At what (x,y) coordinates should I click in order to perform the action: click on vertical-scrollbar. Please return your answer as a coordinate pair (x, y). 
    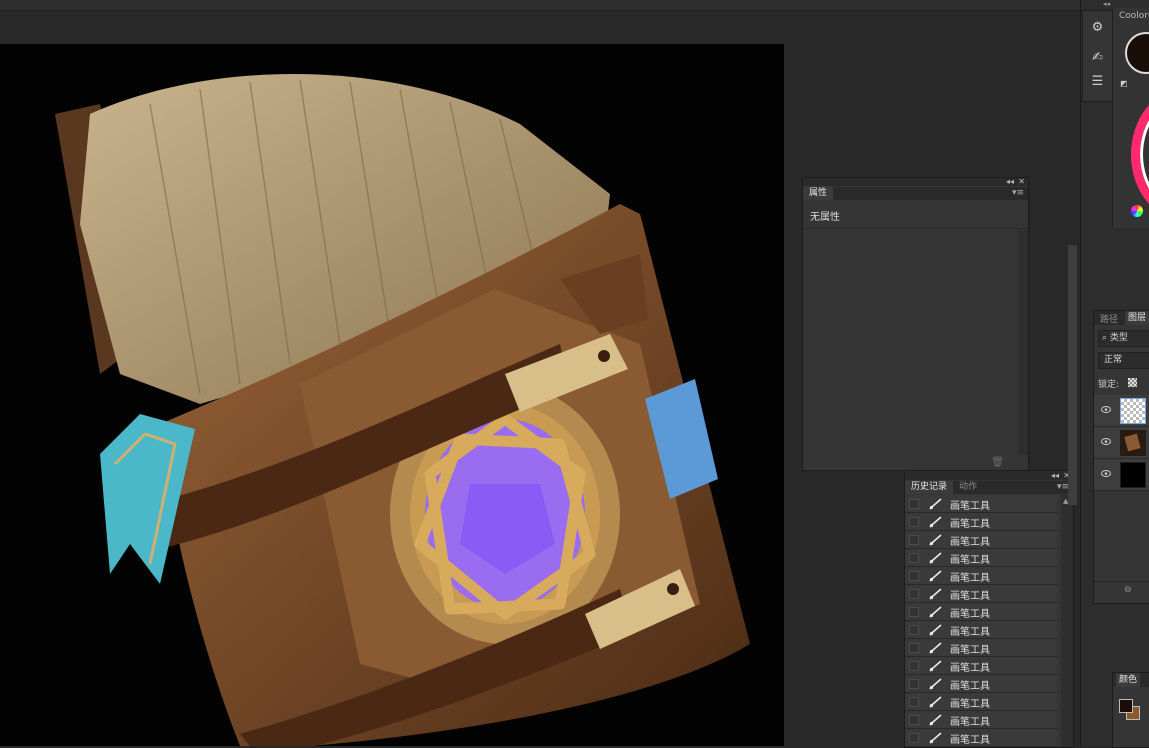
    Looking at the image, I should click on (1072, 375).